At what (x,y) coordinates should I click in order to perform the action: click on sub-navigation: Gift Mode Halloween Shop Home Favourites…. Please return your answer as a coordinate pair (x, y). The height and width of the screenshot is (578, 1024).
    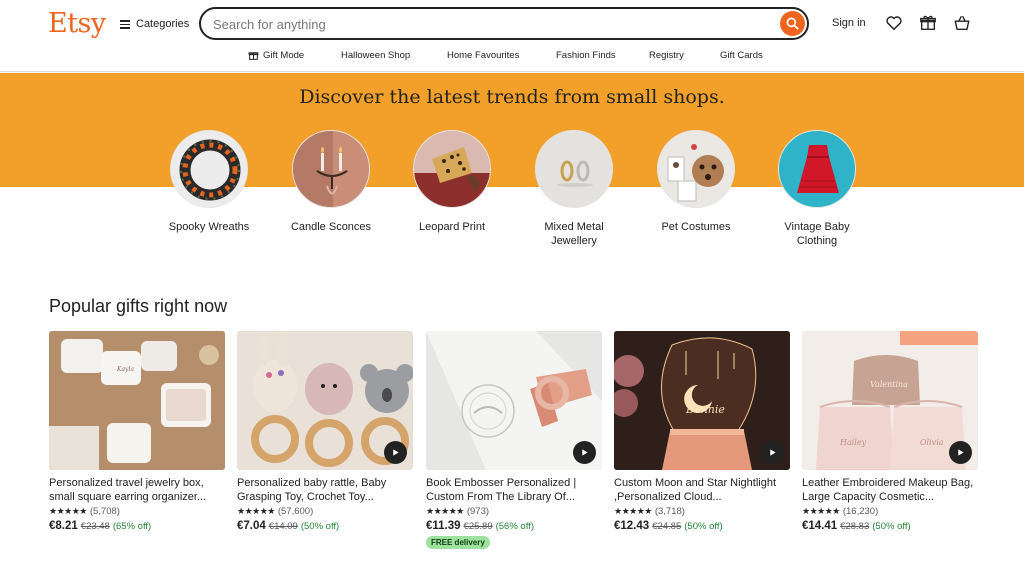
    Looking at the image, I should click on (512, 56).